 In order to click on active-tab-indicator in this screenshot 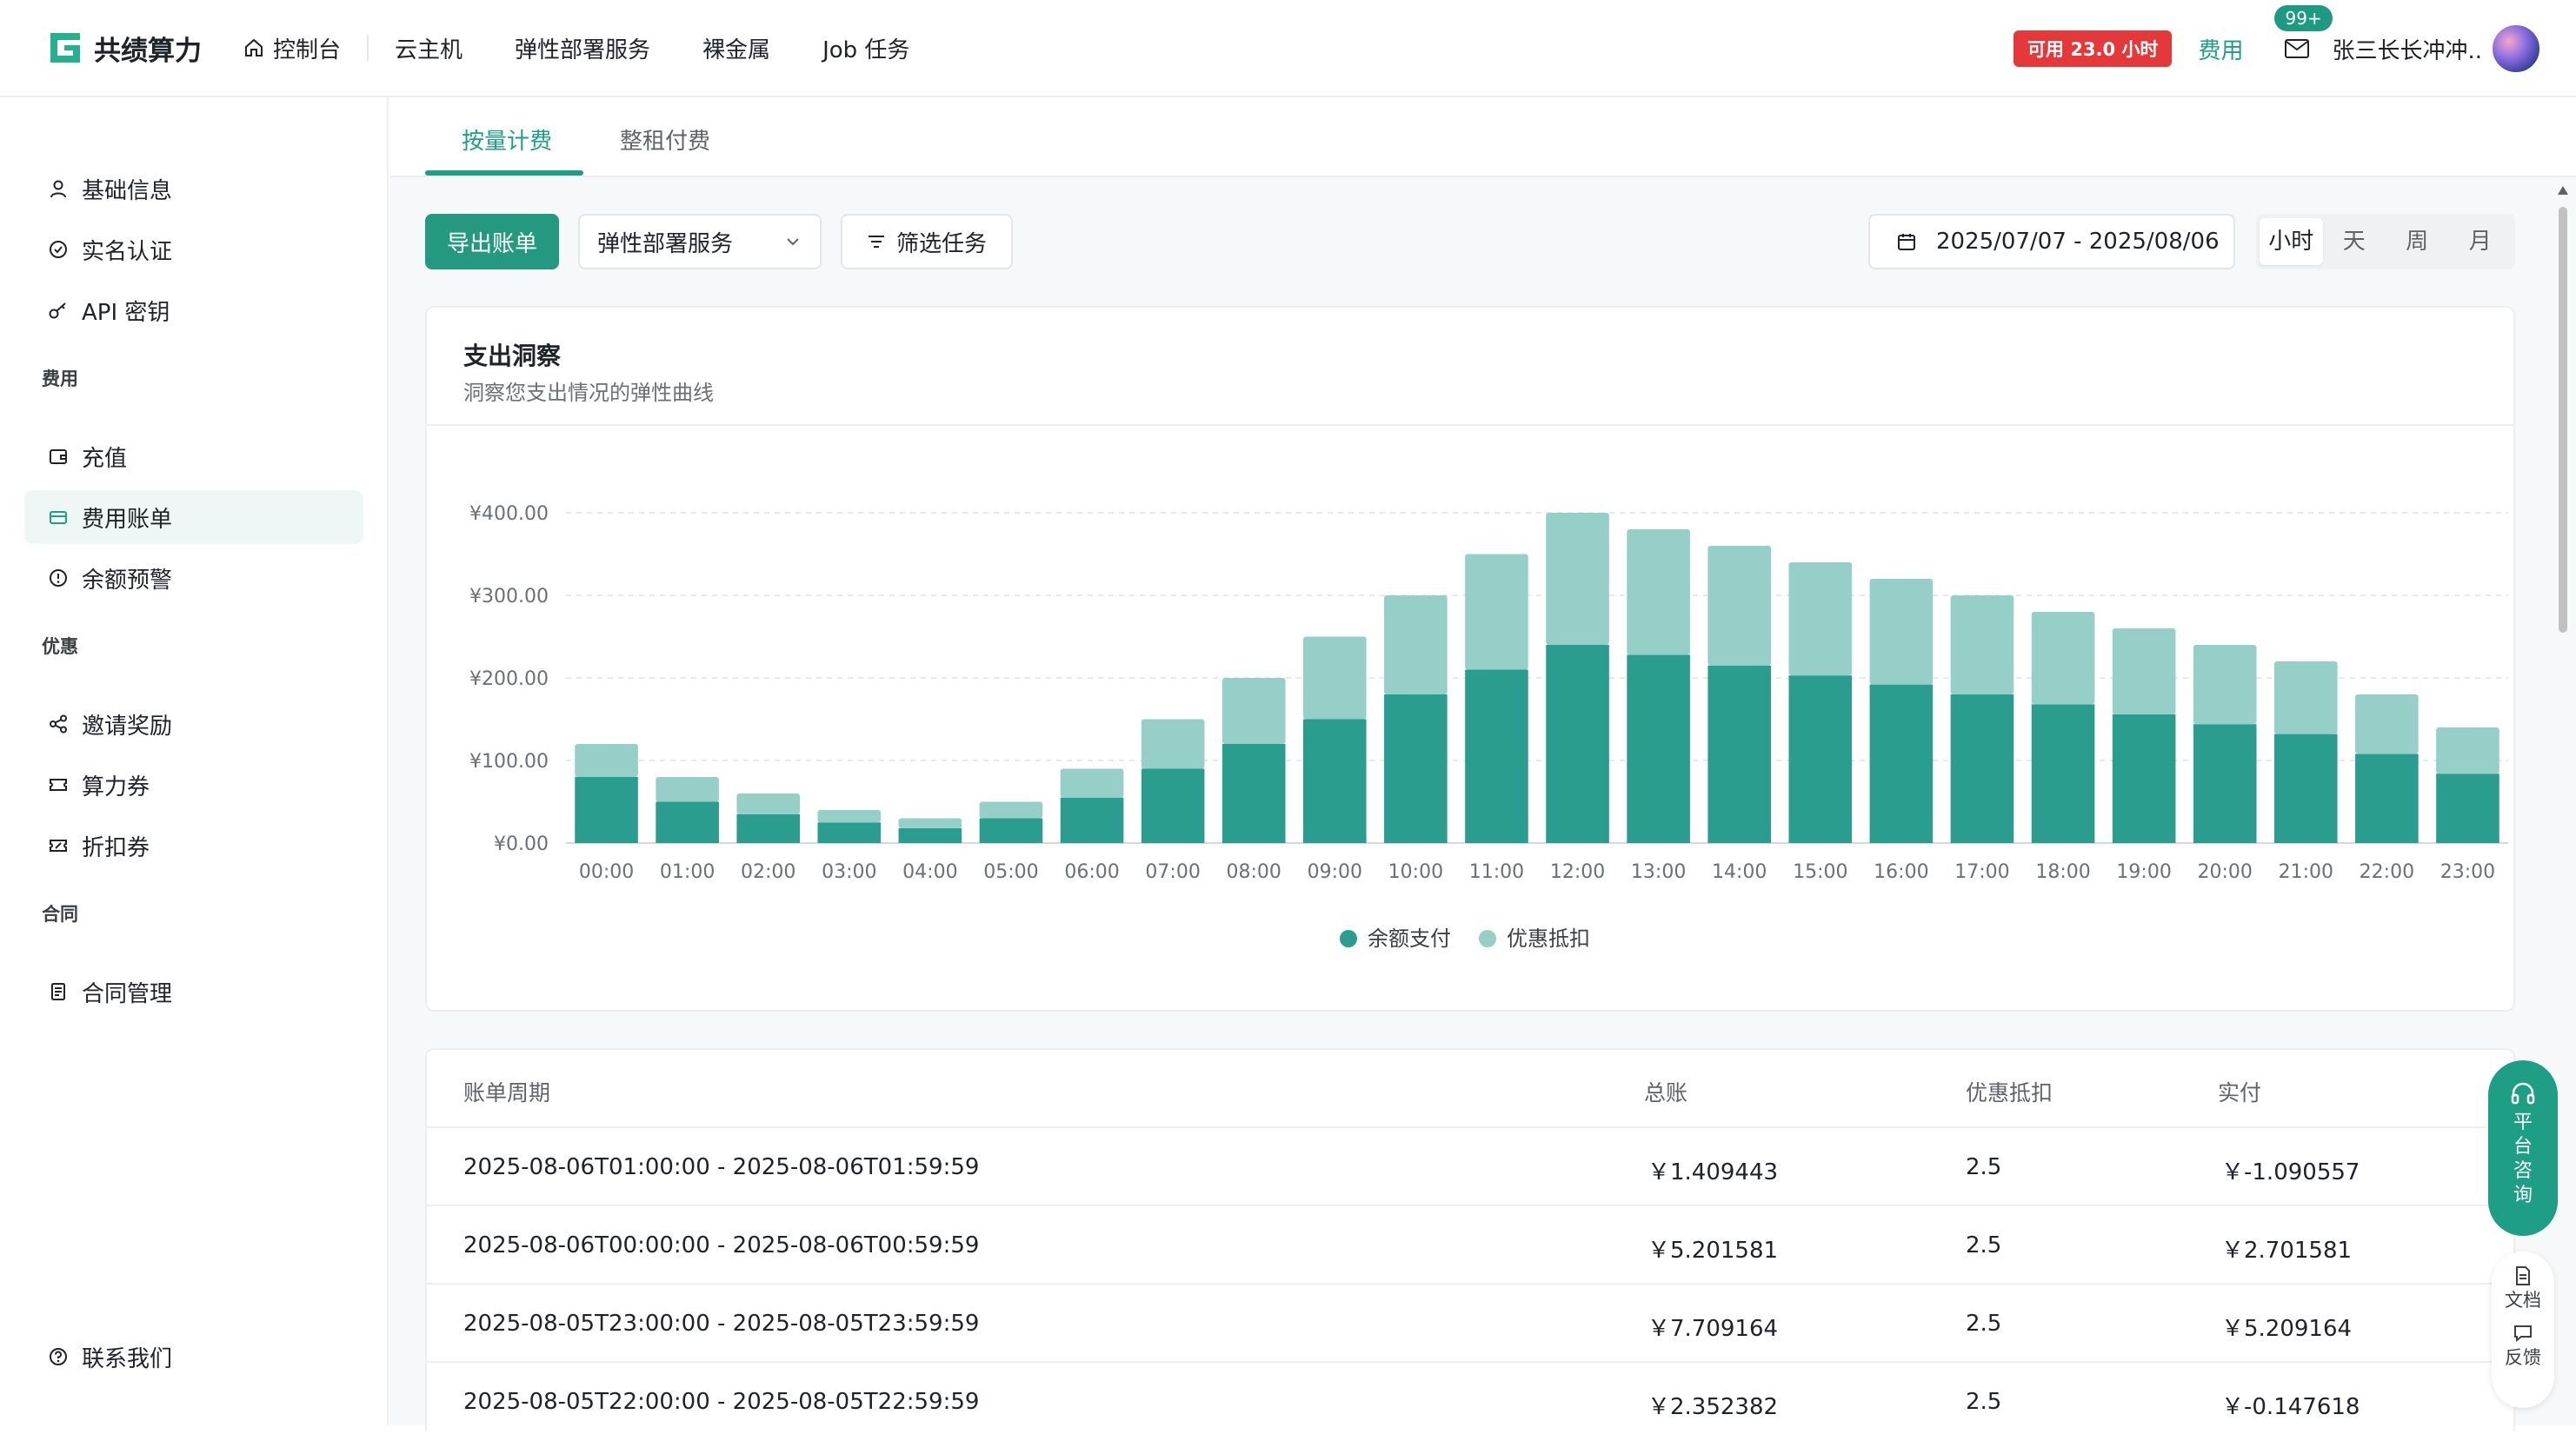, I will do `click(504, 173)`.